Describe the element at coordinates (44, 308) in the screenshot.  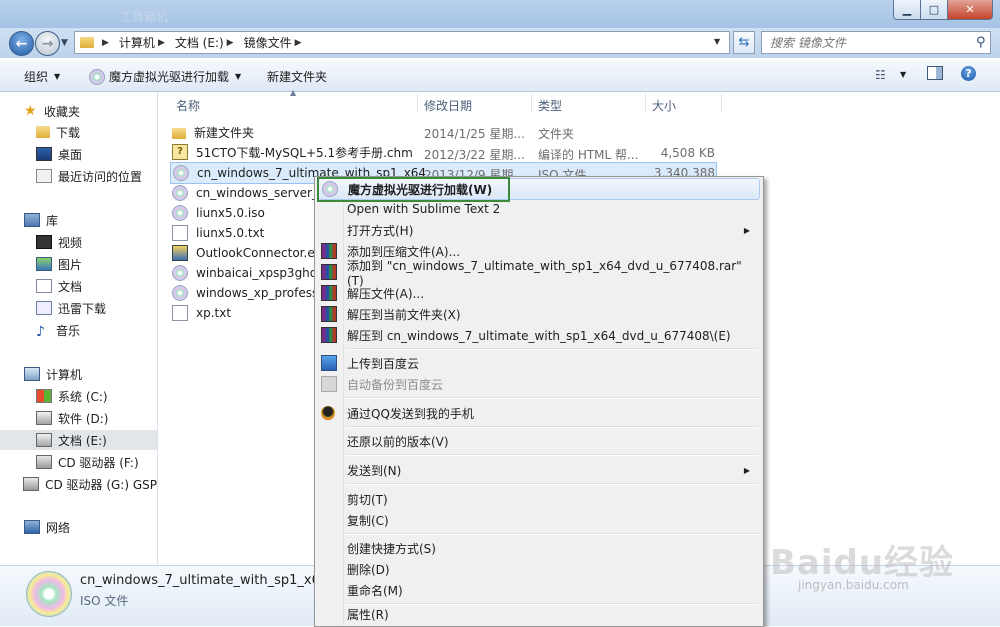
I see `thunder-download-icon` at that location.